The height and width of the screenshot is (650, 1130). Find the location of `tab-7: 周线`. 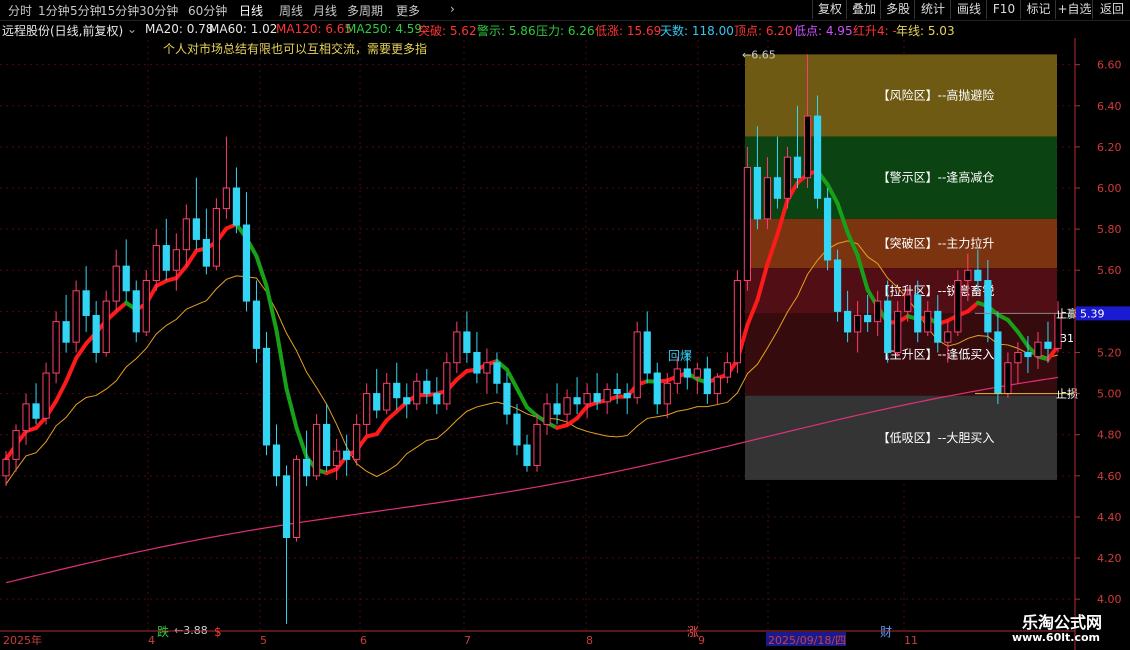

tab-7: 周线 is located at coordinates (291, 10).